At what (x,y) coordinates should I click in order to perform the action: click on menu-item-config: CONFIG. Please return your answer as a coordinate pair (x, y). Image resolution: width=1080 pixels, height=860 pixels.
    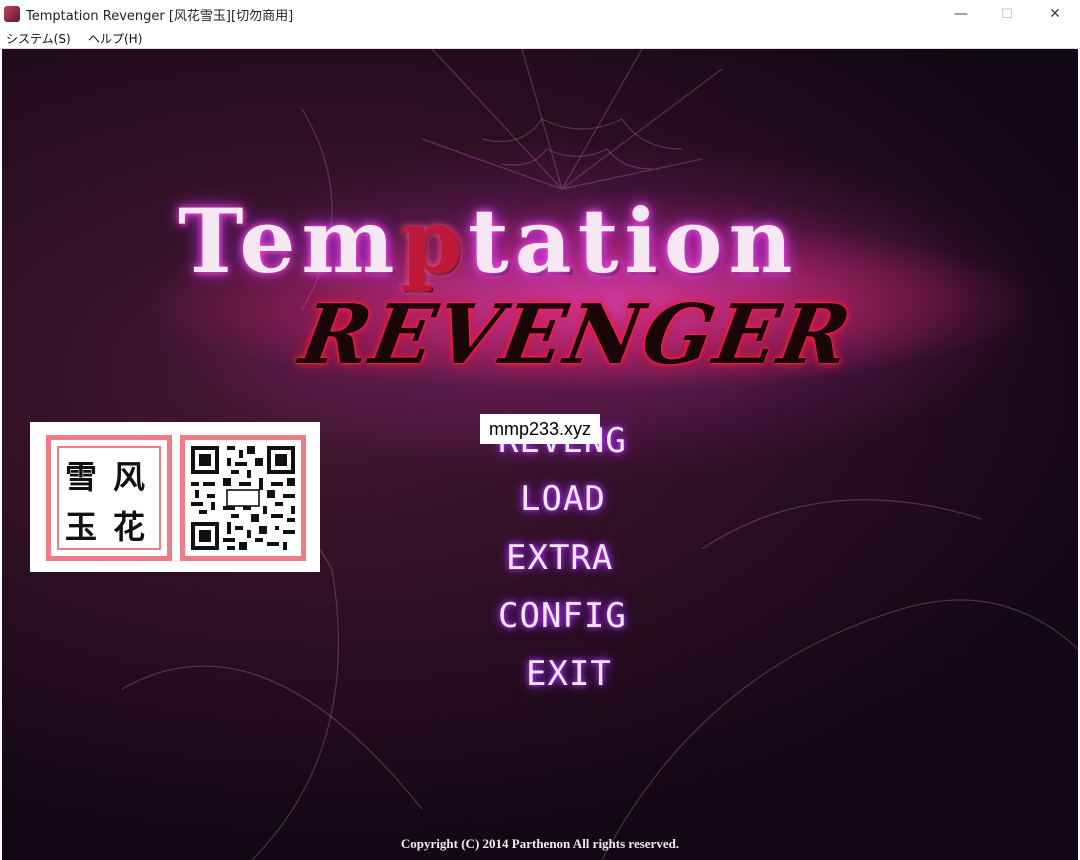
    Looking at the image, I should click on (562, 616).